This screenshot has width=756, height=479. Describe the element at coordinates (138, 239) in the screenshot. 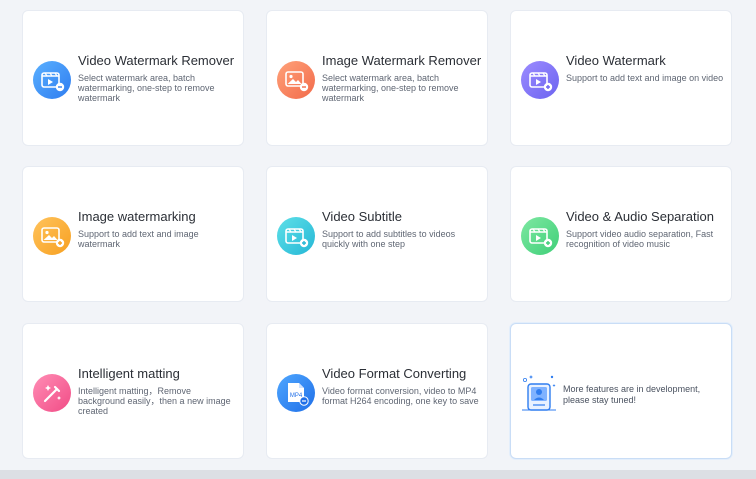

I see `card-description: Support to add text and image watermark` at that location.